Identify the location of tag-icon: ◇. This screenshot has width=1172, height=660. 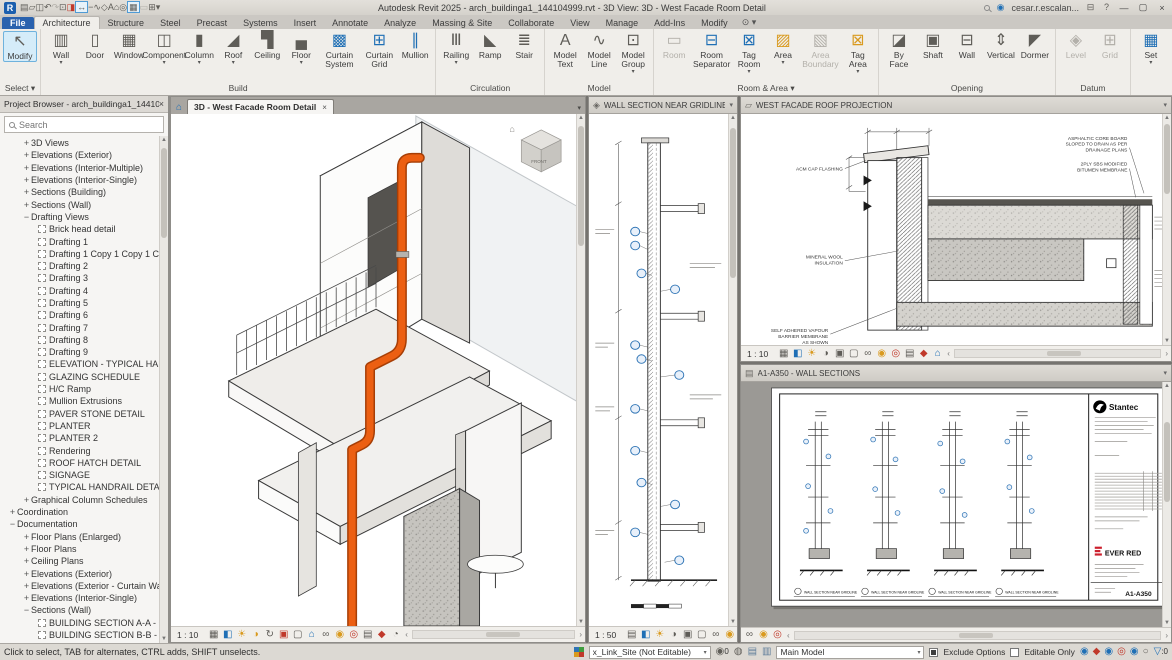
(104, 7).